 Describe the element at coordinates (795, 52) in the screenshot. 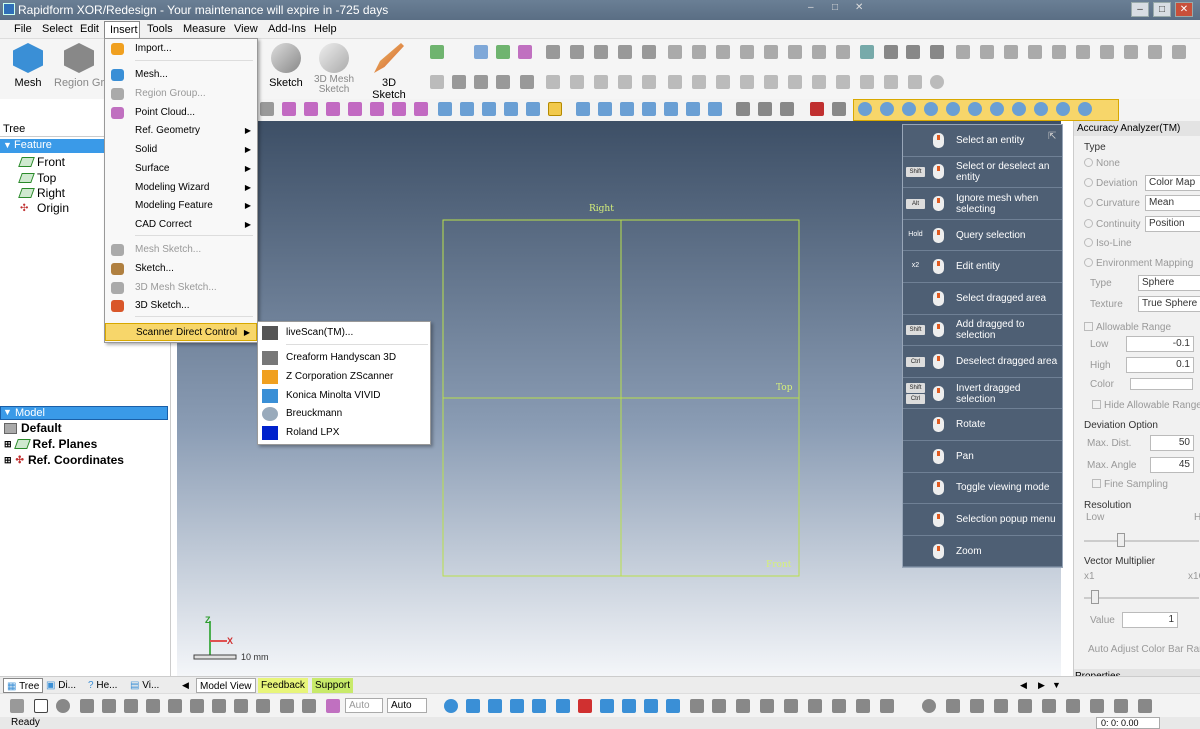

I see `draft-icon` at that location.